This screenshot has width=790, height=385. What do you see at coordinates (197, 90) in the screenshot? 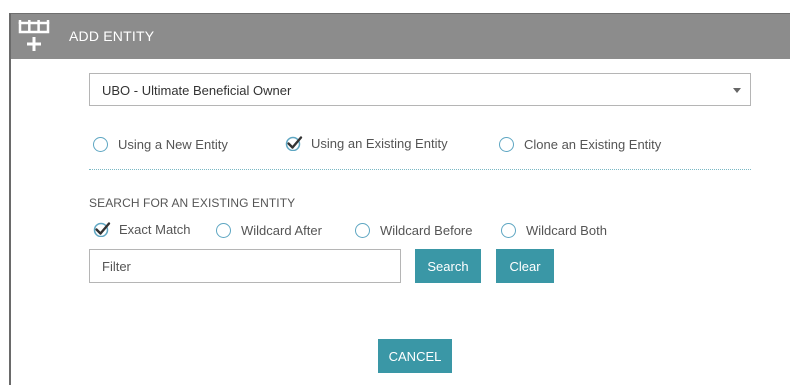
I see `entity-type-value: UBO - Ultimate Beneficial Owner` at bounding box center [197, 90].